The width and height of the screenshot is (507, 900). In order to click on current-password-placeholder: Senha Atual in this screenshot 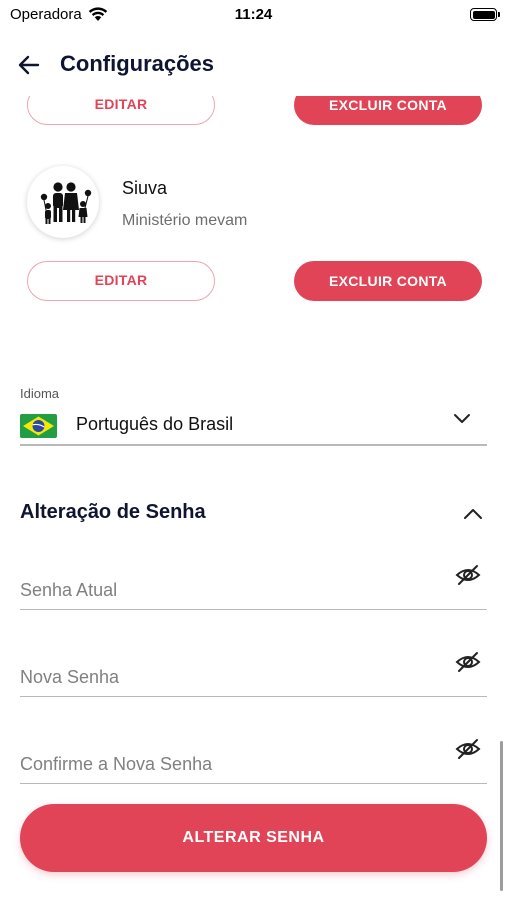, I will do `click(69, 590)`.